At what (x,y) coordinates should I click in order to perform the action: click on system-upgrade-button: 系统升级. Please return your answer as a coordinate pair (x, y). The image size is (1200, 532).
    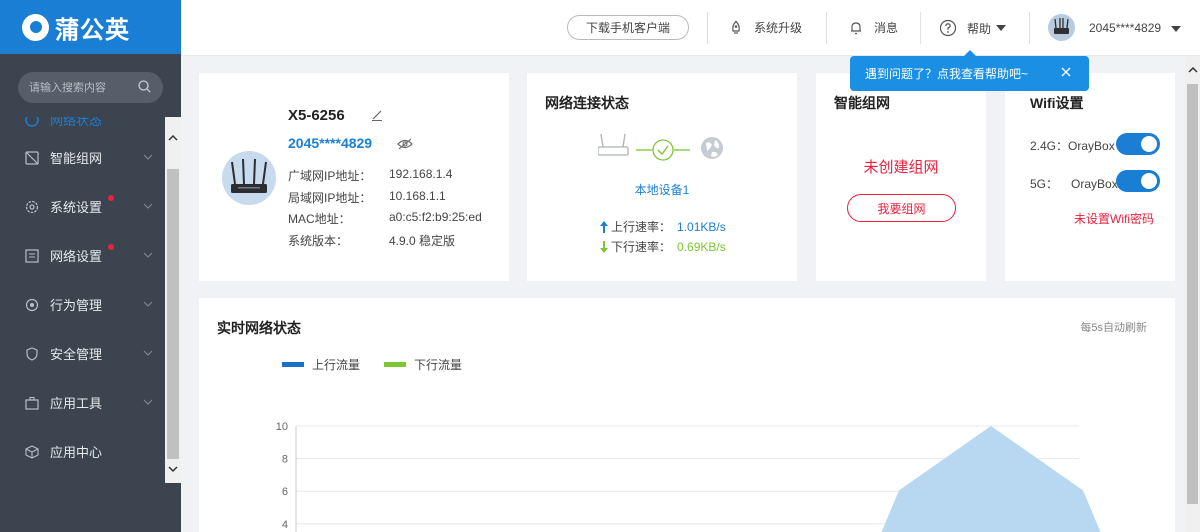
    Looking at the image, I should click on (765, 27).